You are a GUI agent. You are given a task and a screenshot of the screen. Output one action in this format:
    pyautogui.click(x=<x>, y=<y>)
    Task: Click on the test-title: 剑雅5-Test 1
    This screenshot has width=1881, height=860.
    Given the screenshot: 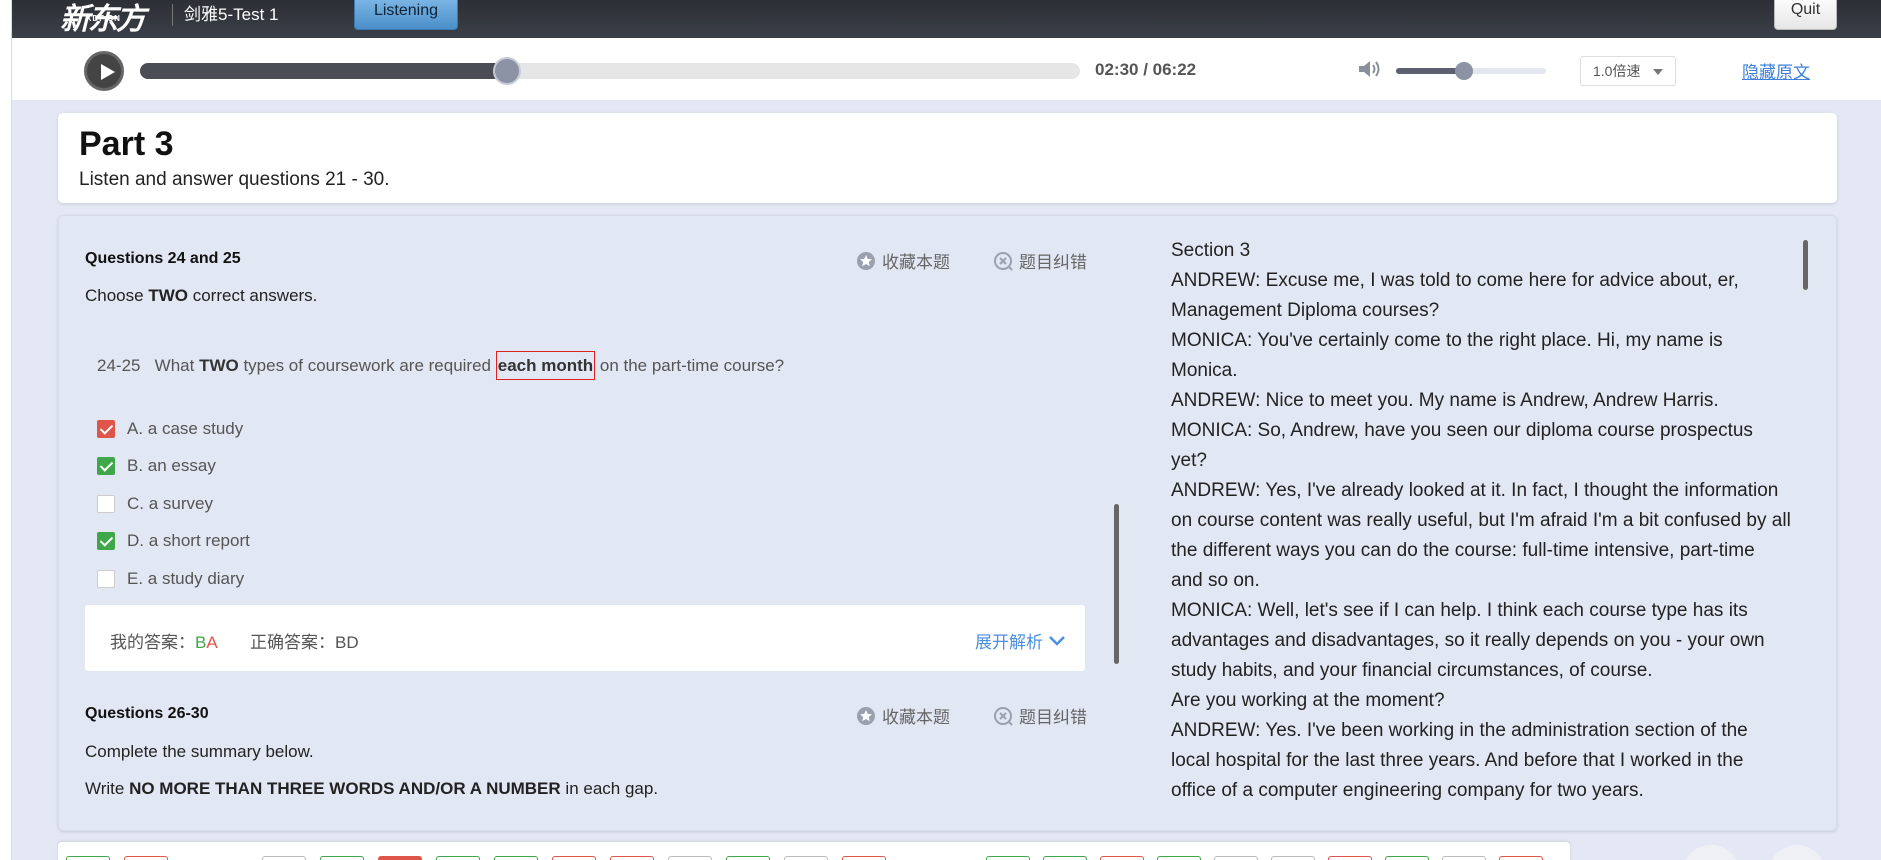 What is the action you would take?
    pyautogui.click(x=231, y=14)
    